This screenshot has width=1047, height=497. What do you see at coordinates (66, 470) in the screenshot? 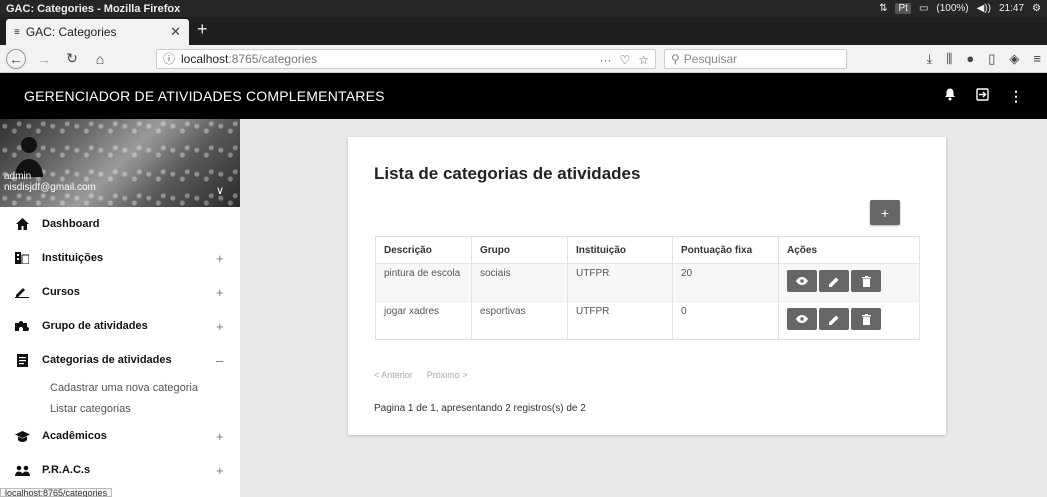
I see `sidebar-item-label: P.R.A.C.s` at bounding box center [66, 470].